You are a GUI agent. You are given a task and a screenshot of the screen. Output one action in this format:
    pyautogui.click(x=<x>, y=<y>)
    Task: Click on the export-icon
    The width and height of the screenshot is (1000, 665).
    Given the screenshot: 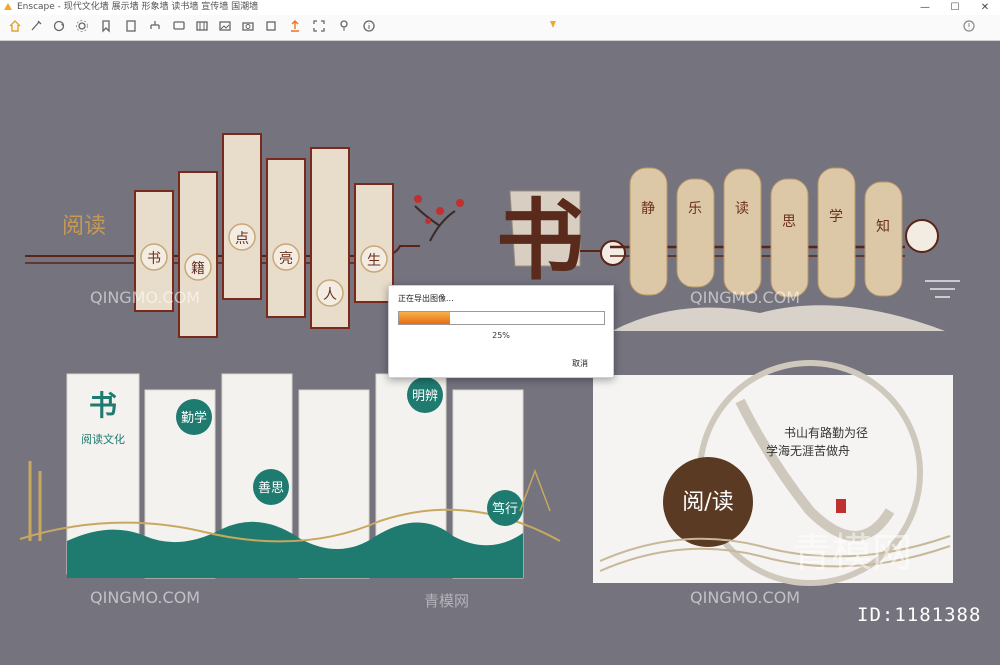 What is the action you would take?
    pyautogui.click(x=295, y=26)
    